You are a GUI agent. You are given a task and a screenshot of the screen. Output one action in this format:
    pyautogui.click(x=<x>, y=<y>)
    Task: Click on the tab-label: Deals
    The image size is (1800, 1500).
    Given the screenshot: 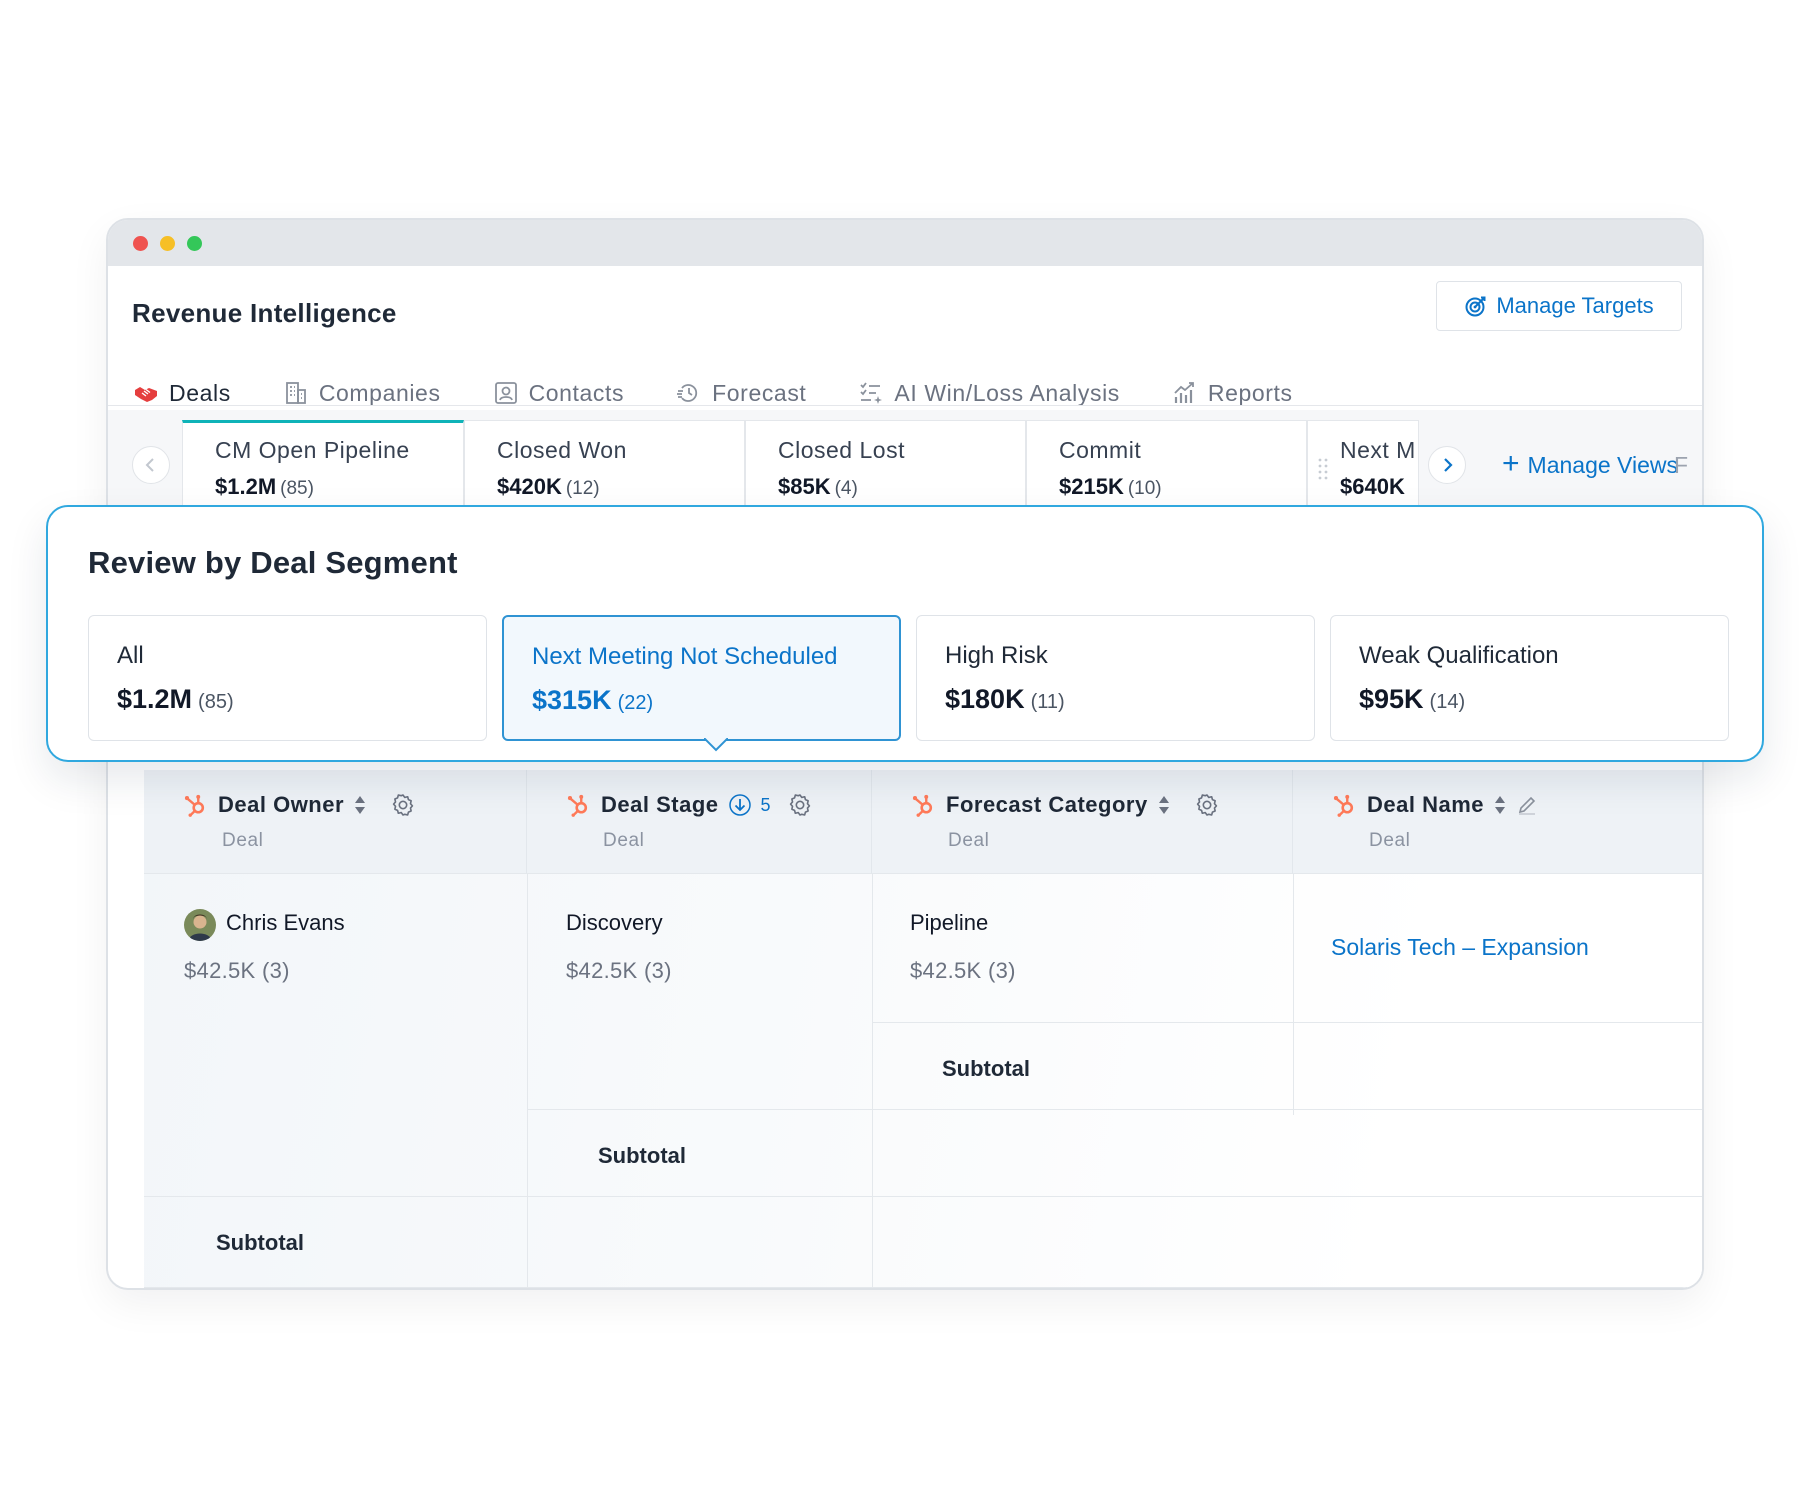 What is the action you would take?
    pyautogui.click(x=200, y=392)
    